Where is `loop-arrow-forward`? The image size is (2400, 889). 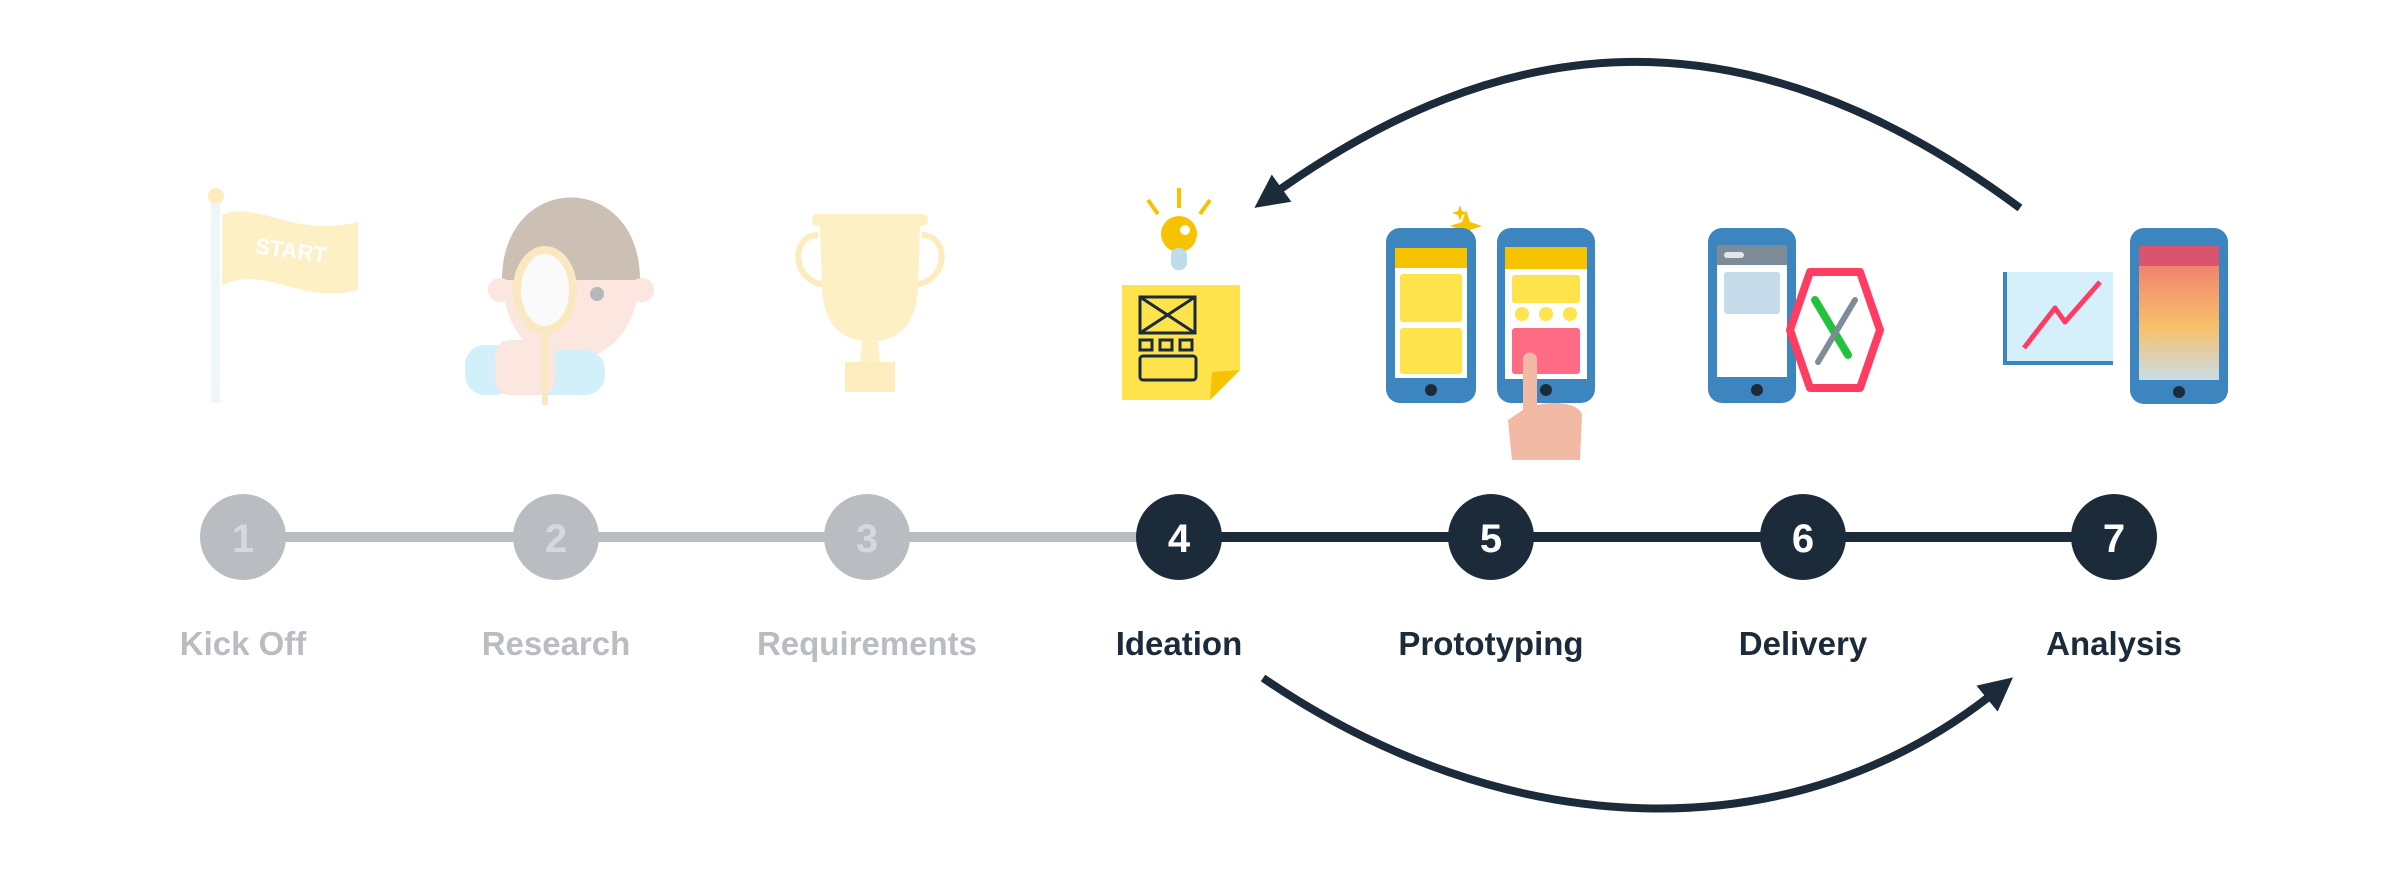 loop-arrow-forward is located at coordinates (1637, 743).